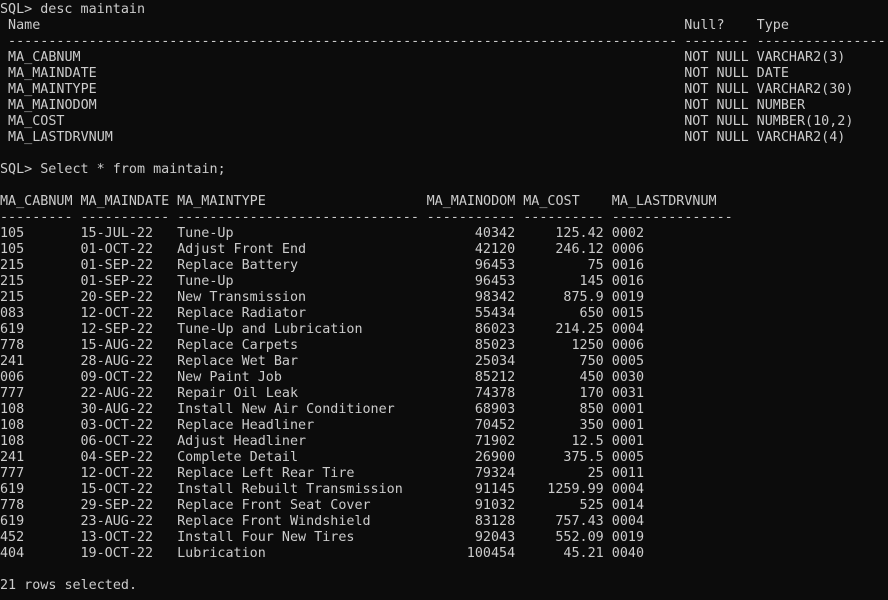 The image size is (888, 600). I want to click on cell-maintype: Adjust Headliner, so click(242, 441).